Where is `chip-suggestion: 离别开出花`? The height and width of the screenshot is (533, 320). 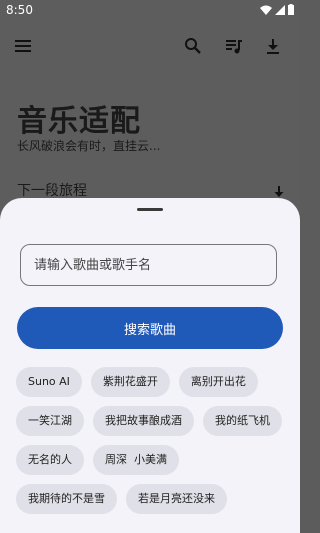
chip-suggestion: 离别开出花 is located at coordinates (218, 382).